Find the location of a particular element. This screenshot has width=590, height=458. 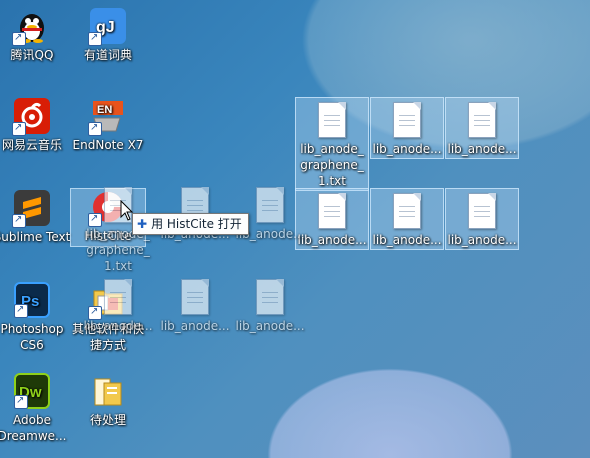

svg-text: EN is located at coordinates (104, 110).